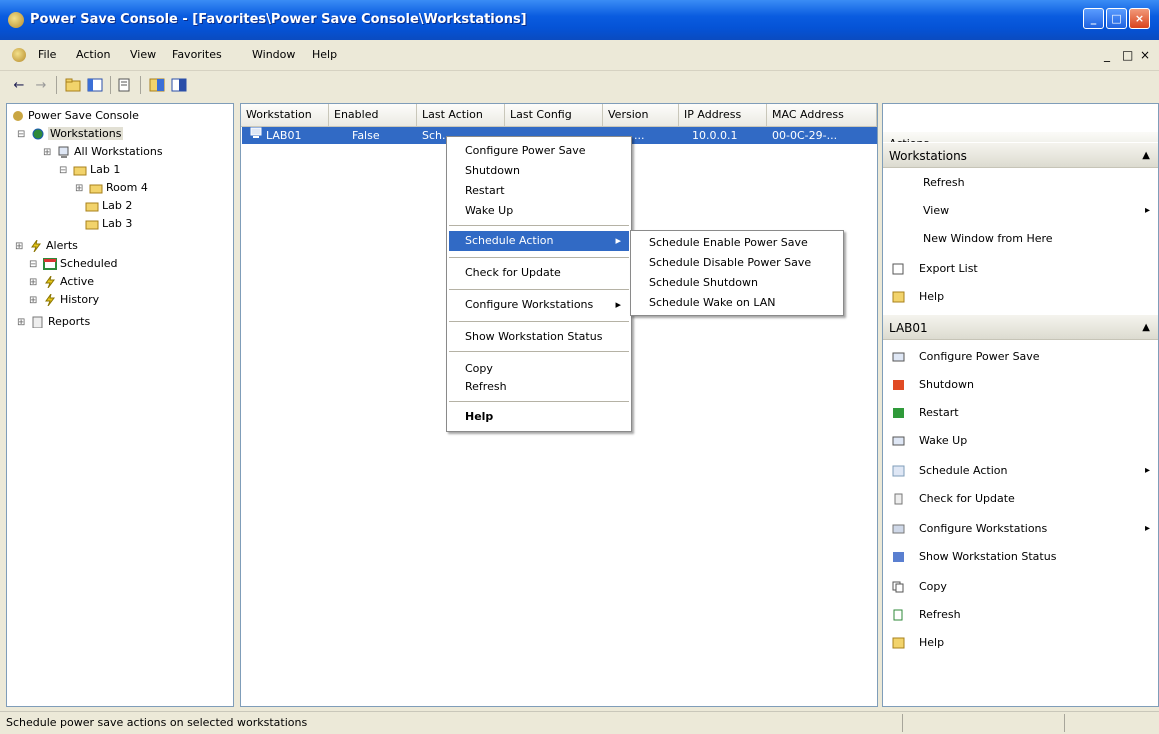  Describe the element at coordinates (1107, 55) in the screenshot. I see `mdi-minimize-button: _` at that location.